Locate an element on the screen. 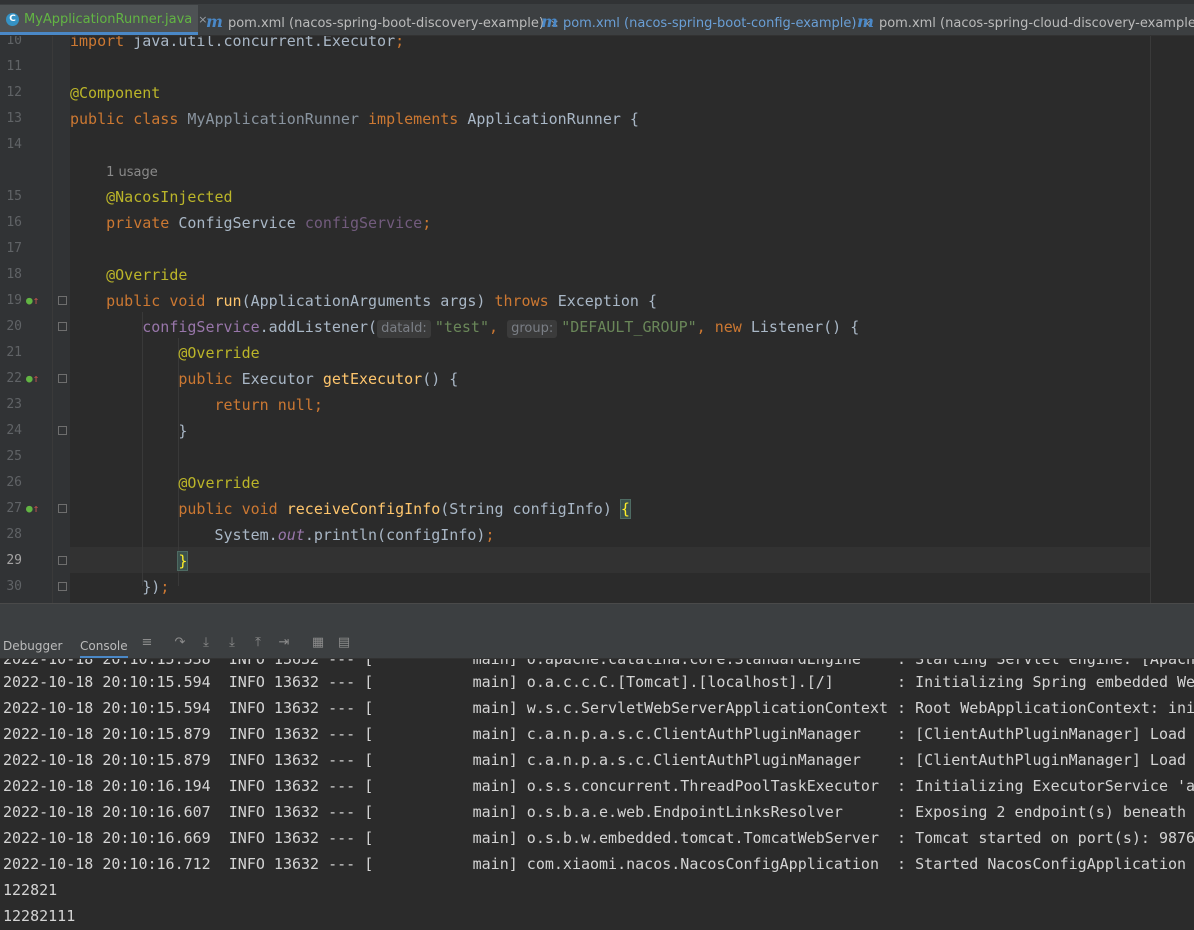 This screenshot has height=930, width=1194. code-line-22: public Executor getExecutor() { is located at coordinates (318, 379).